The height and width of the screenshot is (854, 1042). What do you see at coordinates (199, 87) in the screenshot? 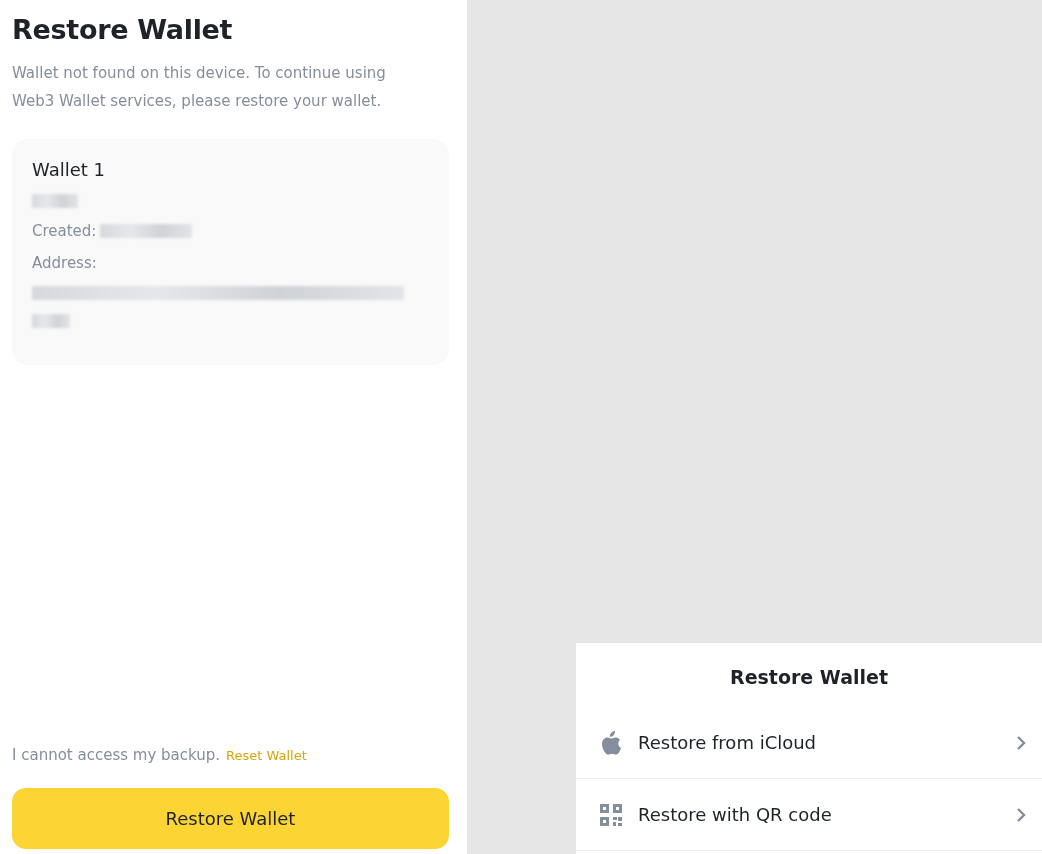
I see `page-description: Wallet not found on this device. To continue using Web3 Wallet services, please restore your wallet.` at bounding box center [199, 87].